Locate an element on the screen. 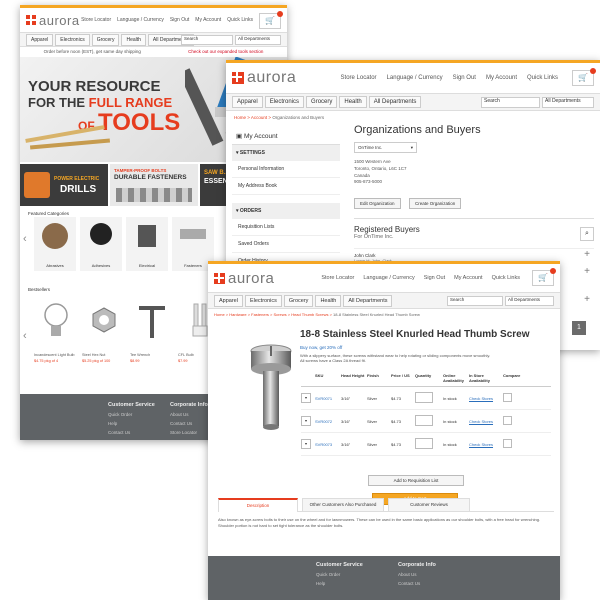 Image resolution: width=600 pixels, height=600 pixels. breadcrumb-screws: Screws is located at coordinates (280, 314).